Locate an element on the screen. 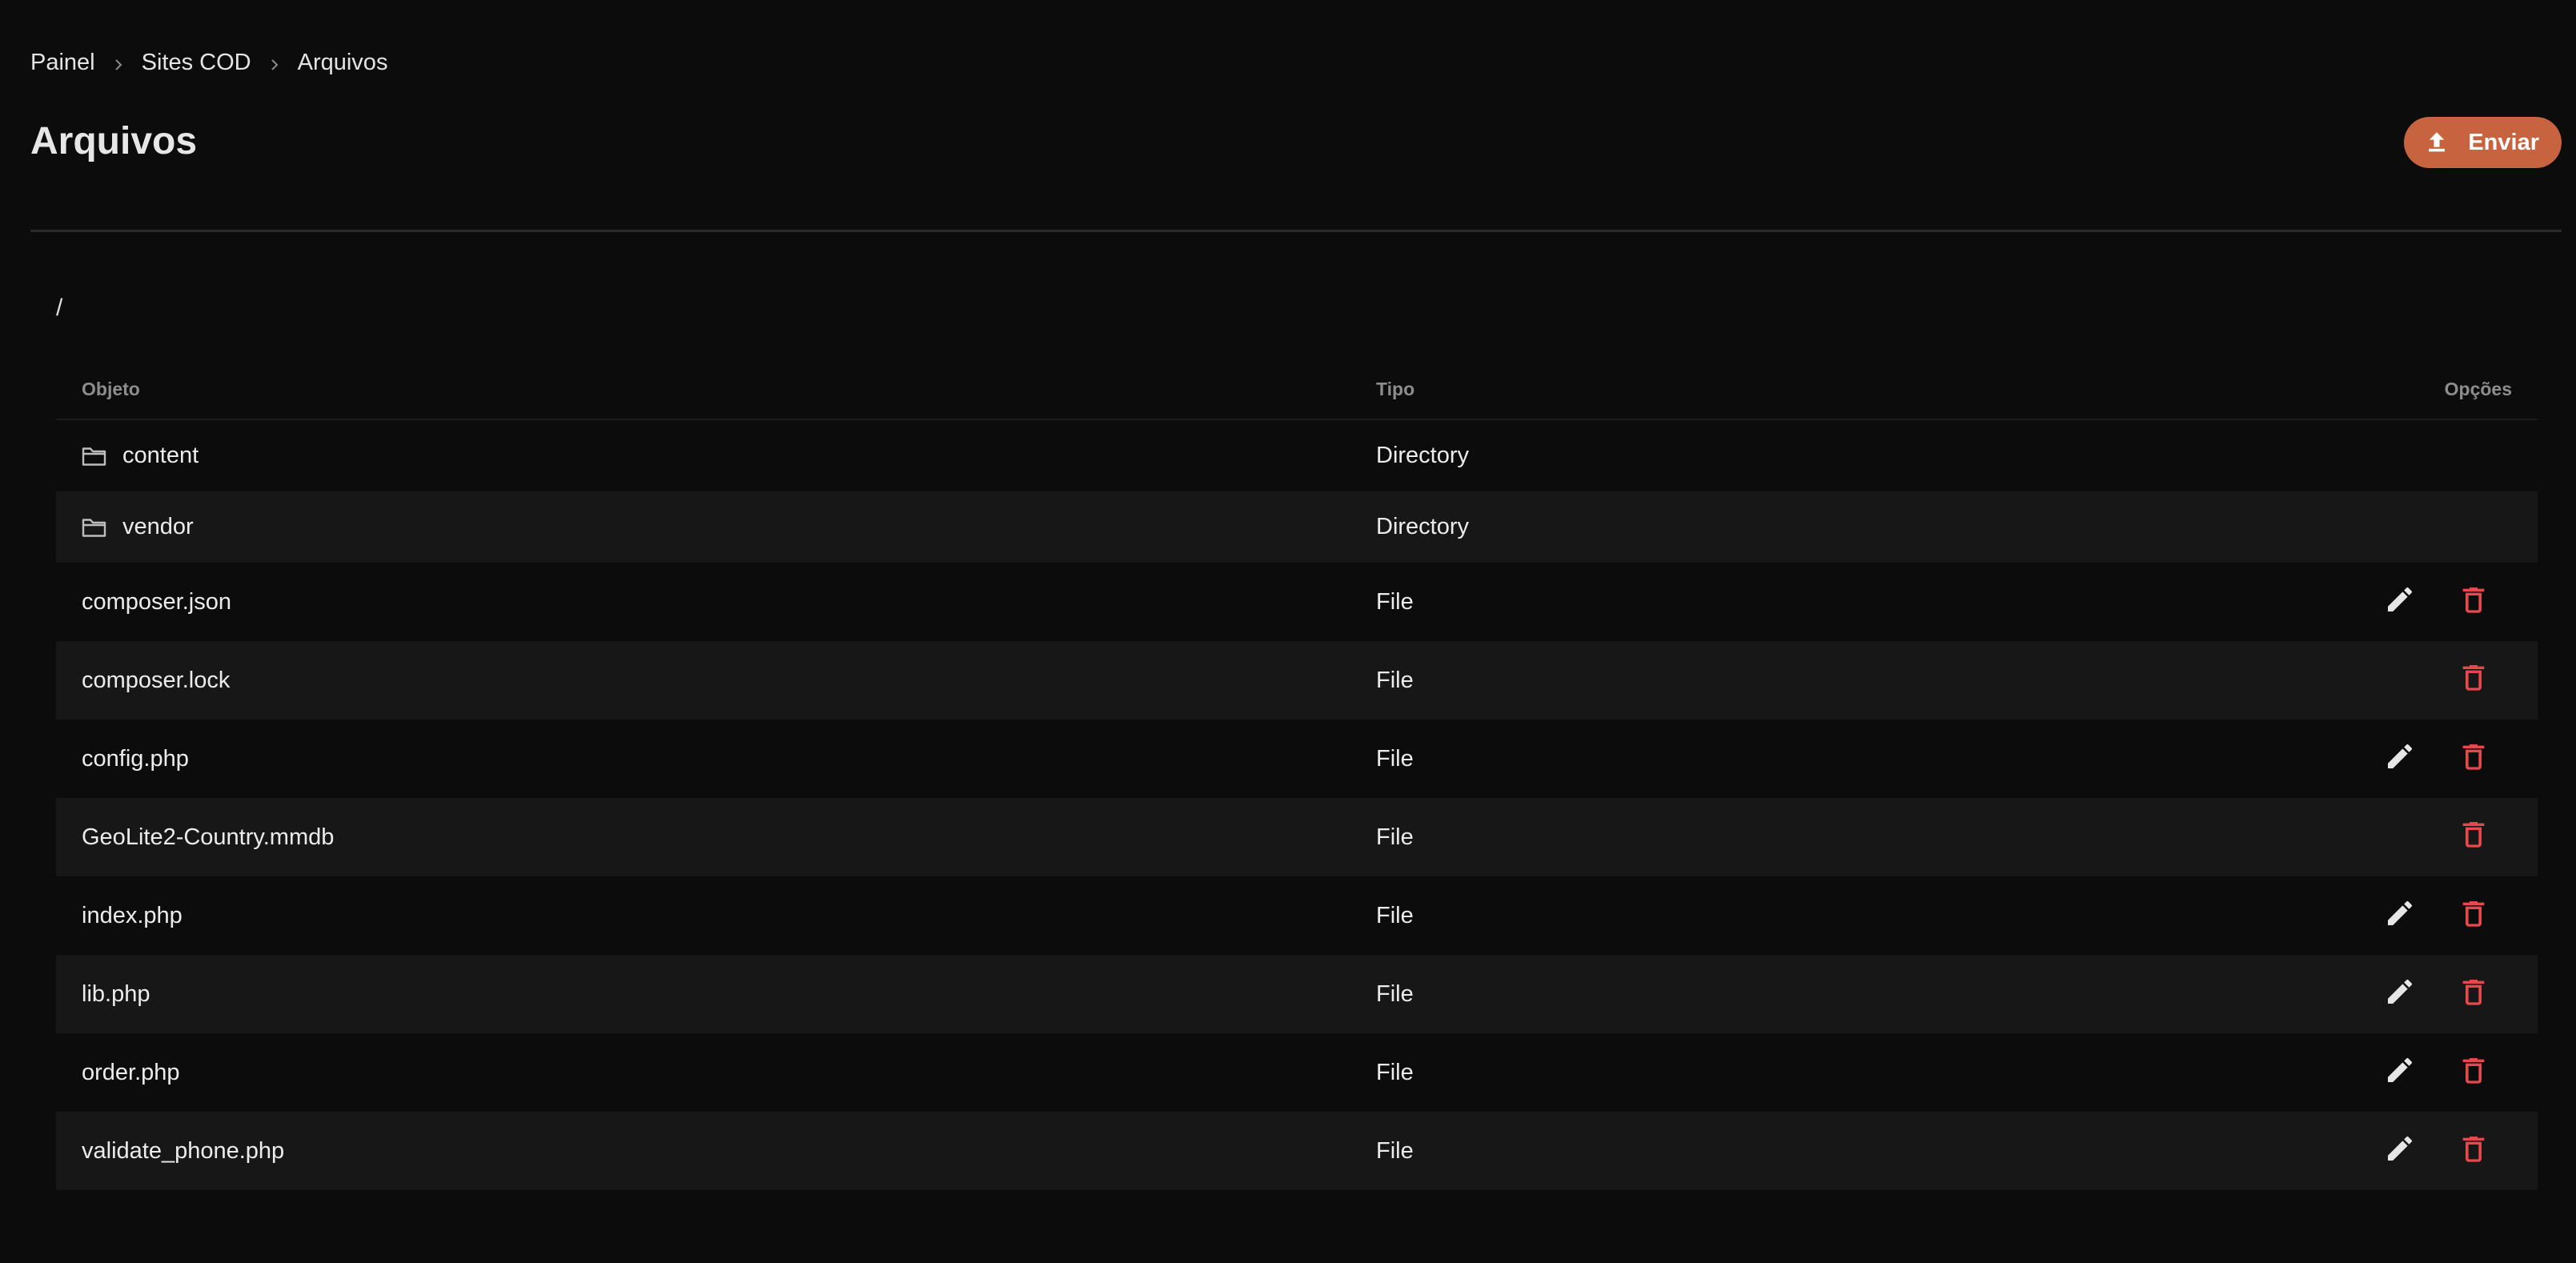 This screenshot has height=1263, width=2576. column-header-type: Tipo is located at coordinates (1804, 390).